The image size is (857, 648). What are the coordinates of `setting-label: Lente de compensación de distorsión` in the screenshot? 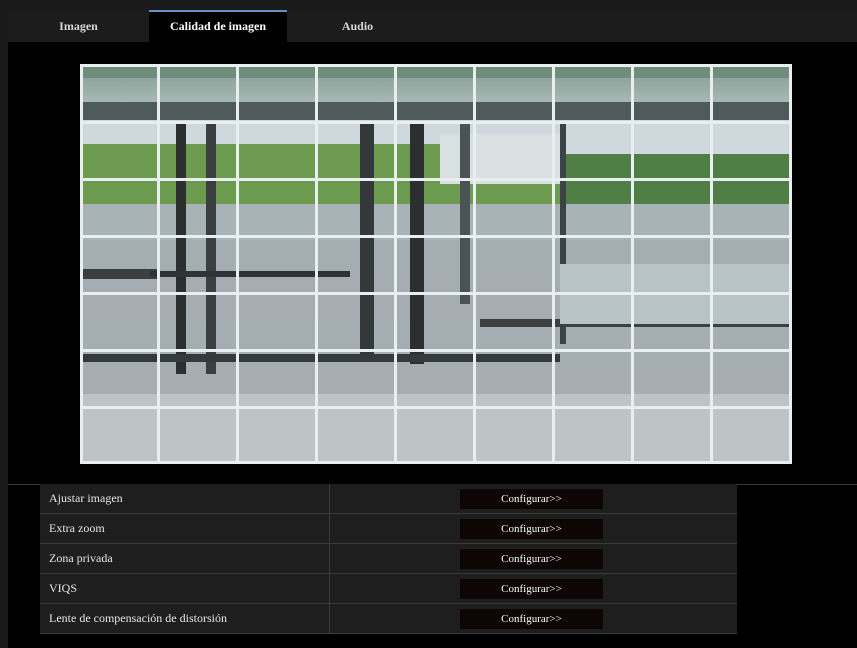 It's located at (138, 618).